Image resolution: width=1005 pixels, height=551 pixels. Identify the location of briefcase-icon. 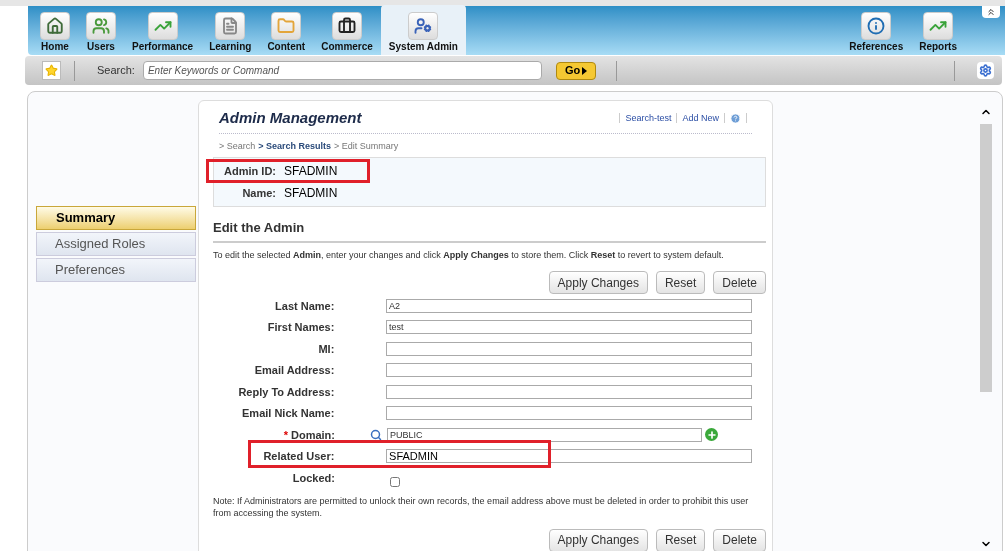
(347, 26).